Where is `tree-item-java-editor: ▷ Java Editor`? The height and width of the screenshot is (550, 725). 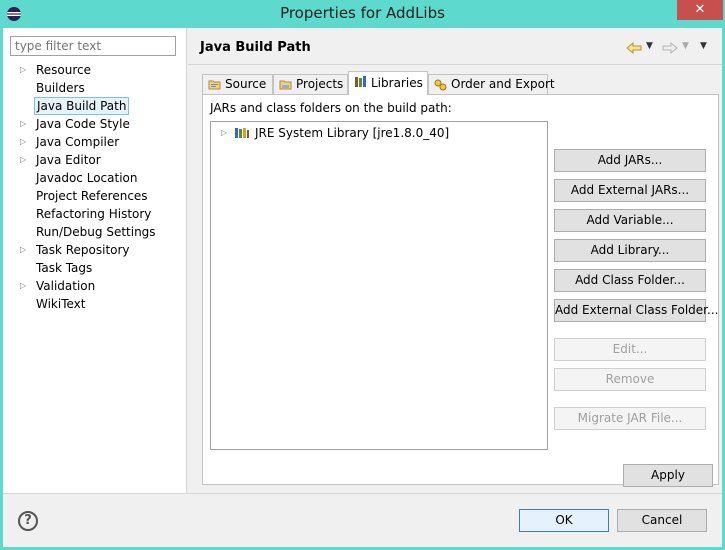
tree-item-java-editor: ▷ Java Editor is located at coordinates (95, 160).